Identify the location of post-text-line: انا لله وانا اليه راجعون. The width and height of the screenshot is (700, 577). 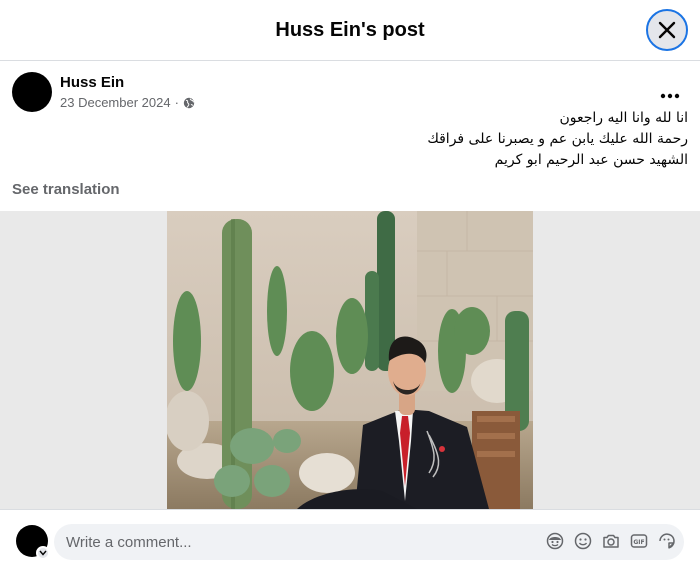
(623, 118).